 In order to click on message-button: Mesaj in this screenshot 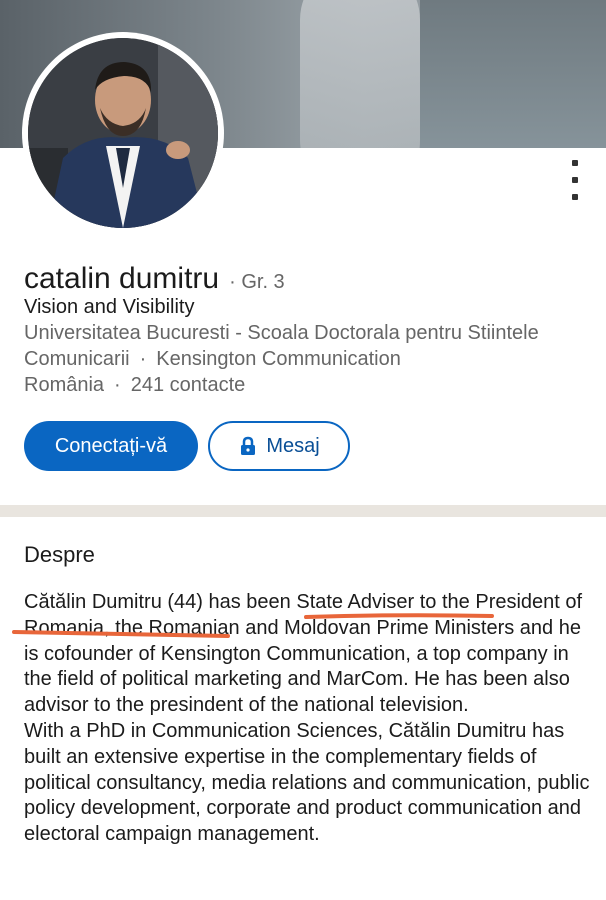, I will do `click(279, 446)`.